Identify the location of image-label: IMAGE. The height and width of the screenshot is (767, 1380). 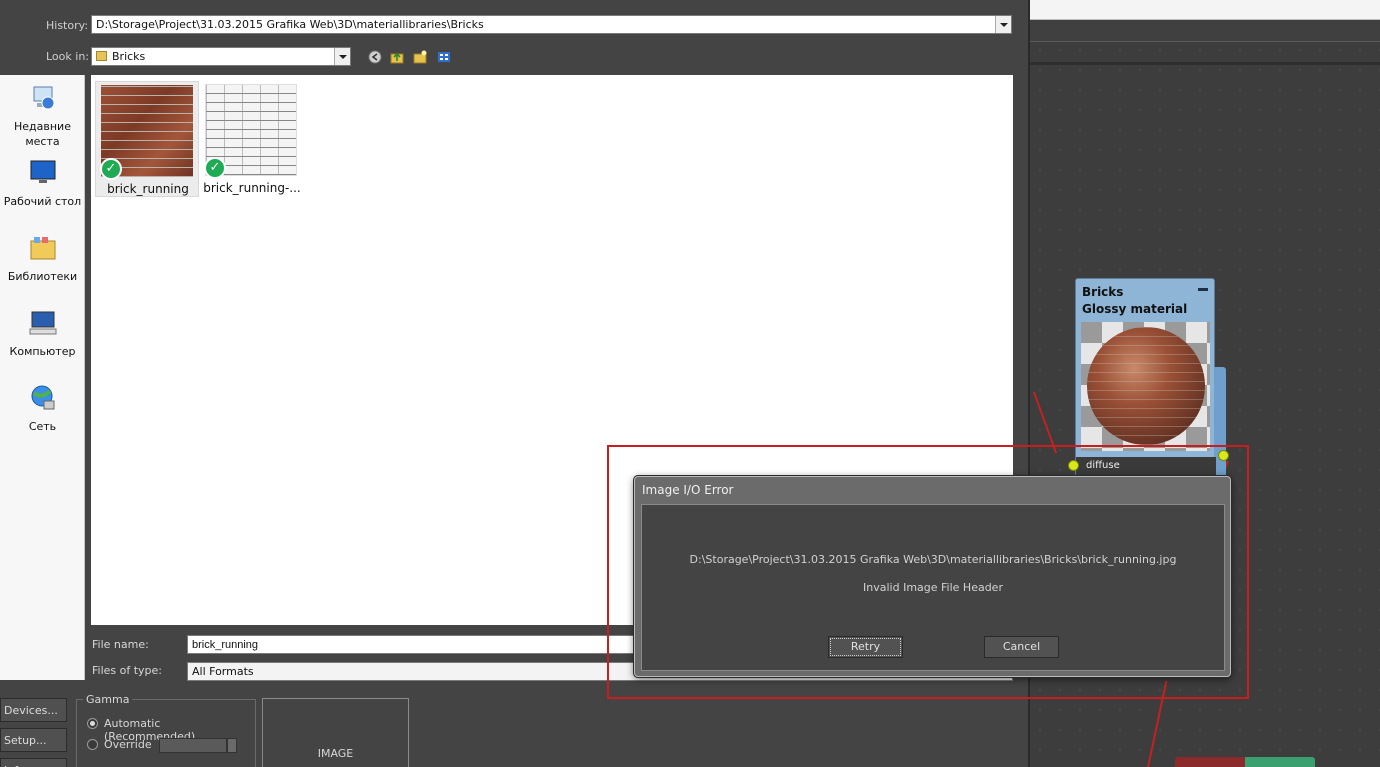
(335, 753).